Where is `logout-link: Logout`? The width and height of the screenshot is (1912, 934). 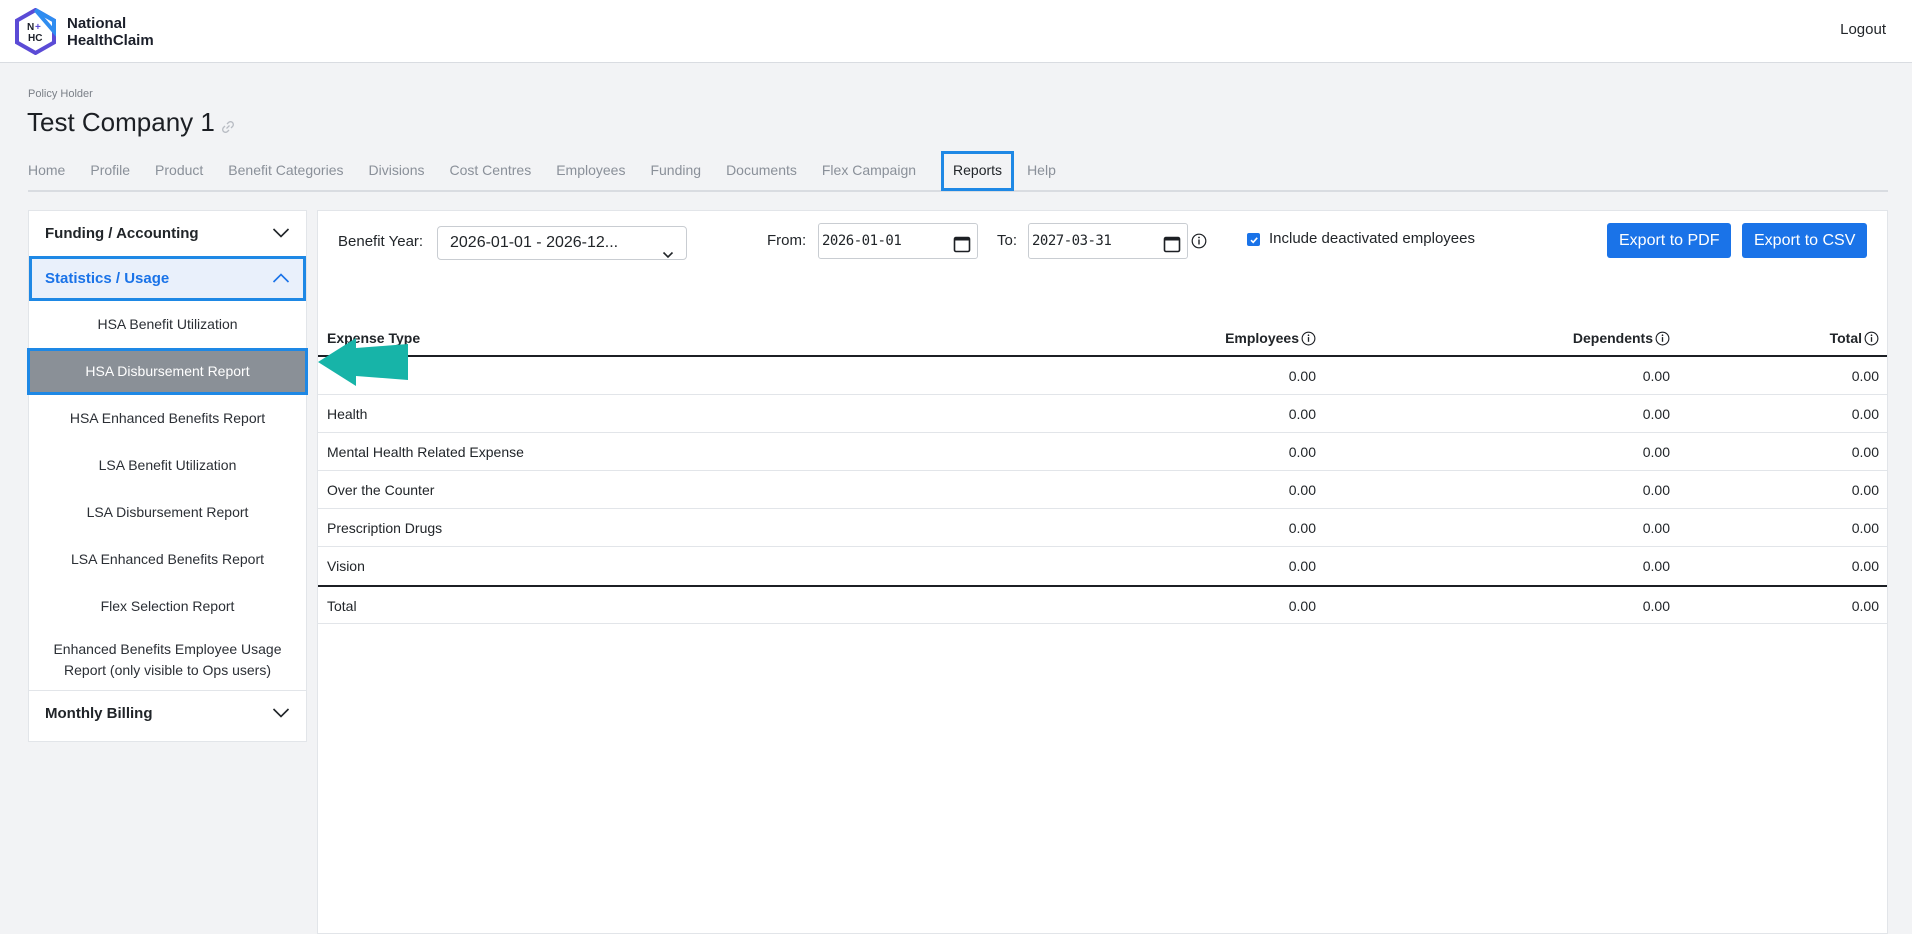
logout-link: Logout is located at coordinates (1863, 29).